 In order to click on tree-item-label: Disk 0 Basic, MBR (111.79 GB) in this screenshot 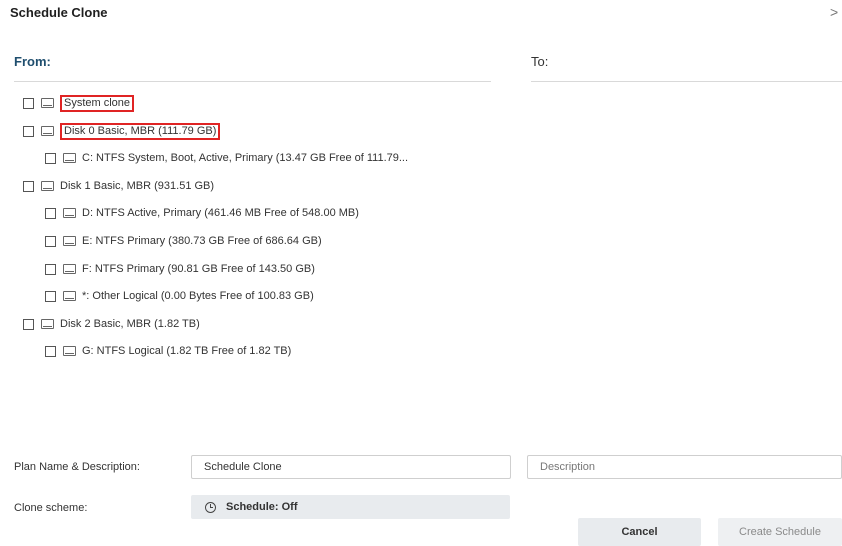, I will do `click(140, 131)`.